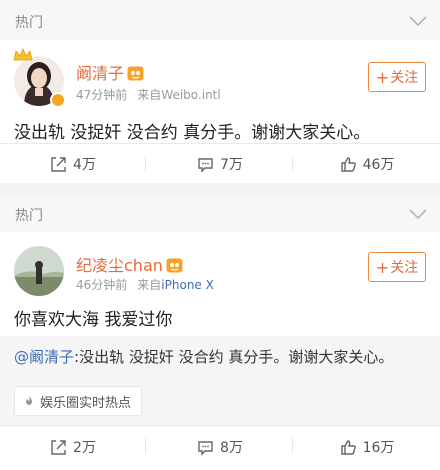 This screenshot has width=440, height=470. I want to click on comment-count: 7万, so click(231, 165).